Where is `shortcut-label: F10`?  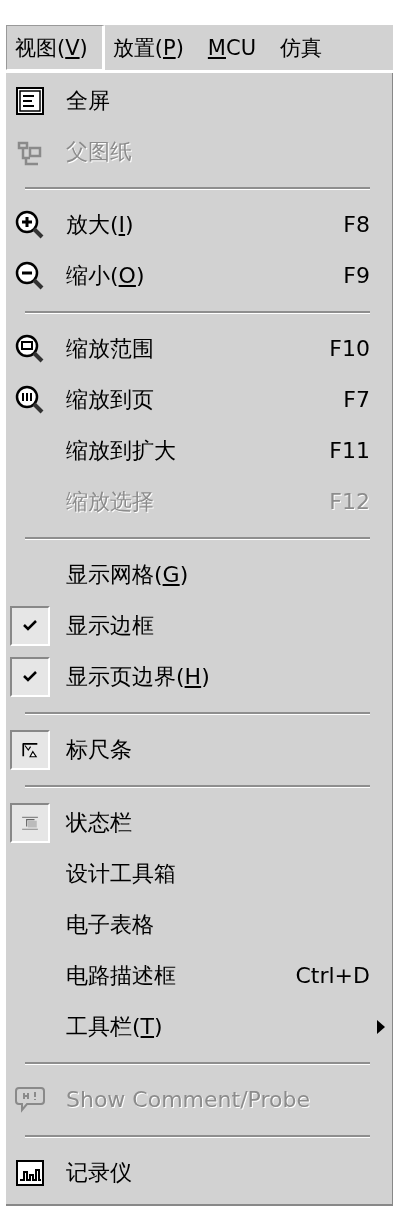
shortcut-label: F10 is located at coordinates (349, 348).